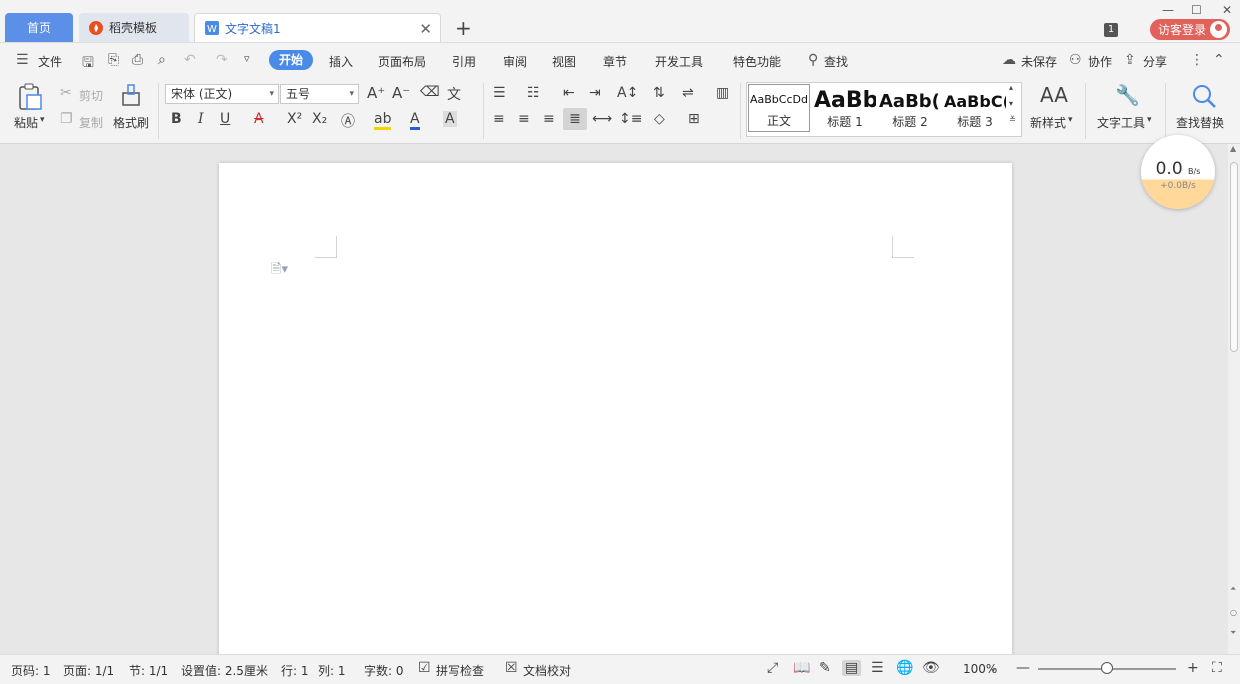  What do you see at coordinates (383, 120) in the screenshot?
I see `highlight-icon: ab` at bounding box center [383, 120].